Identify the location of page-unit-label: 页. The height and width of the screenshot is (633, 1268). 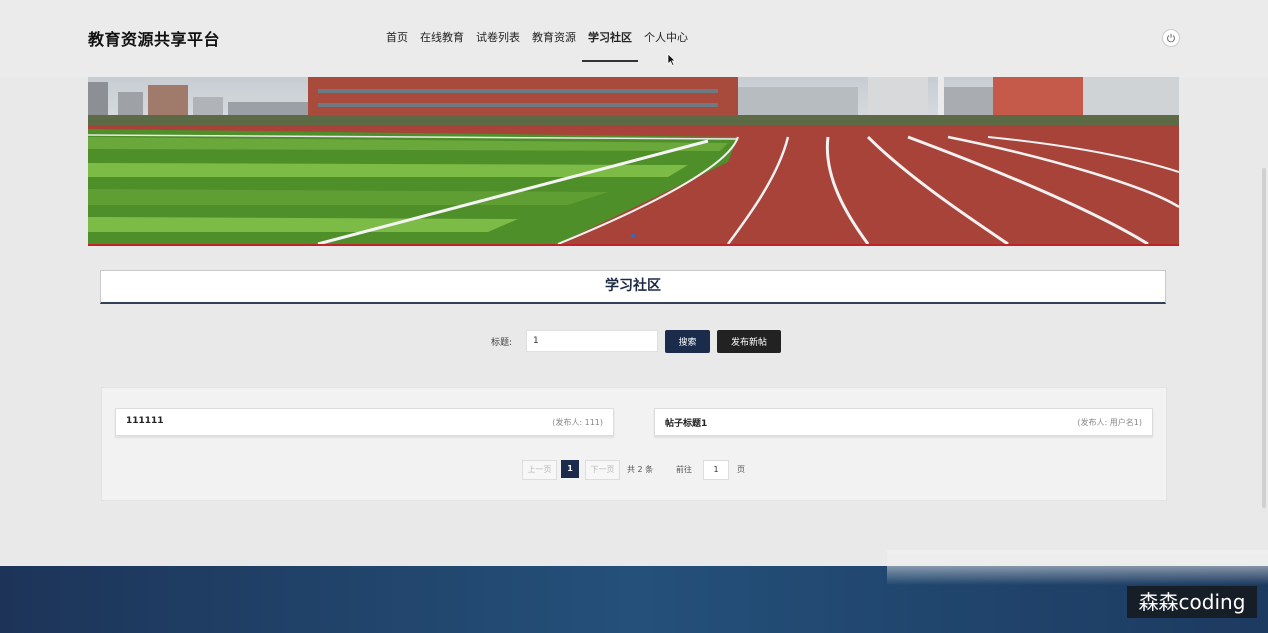
(741, 469).